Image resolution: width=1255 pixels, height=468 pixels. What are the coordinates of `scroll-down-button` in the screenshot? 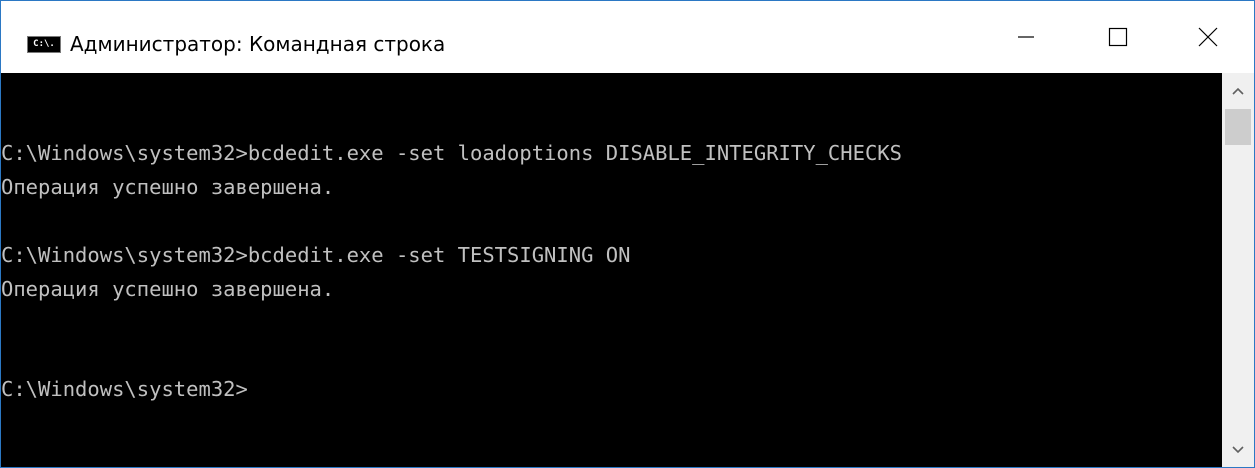 It's located at (1238, 449).